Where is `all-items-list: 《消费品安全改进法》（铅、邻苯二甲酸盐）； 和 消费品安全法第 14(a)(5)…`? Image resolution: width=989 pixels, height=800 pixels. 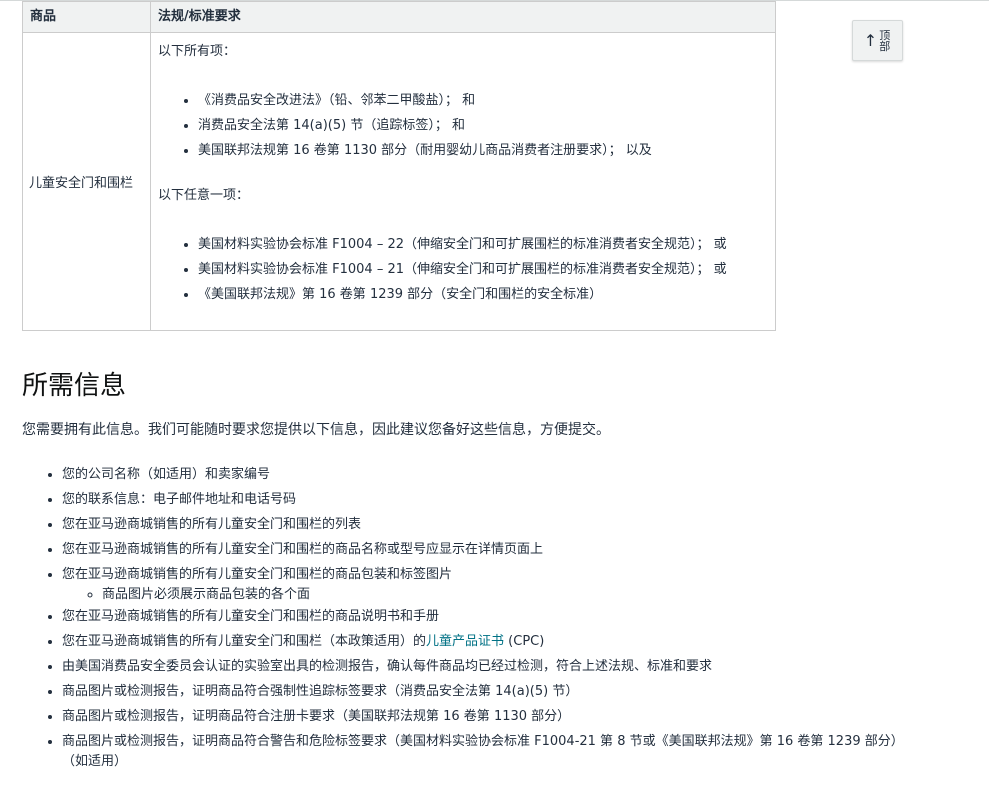
all-items-list: 《消费品安全改进法》（铅、邻苯二甲酸盐）； 和 消费品安全法第 14(a)(5)… is located at coordinates (466, 125).